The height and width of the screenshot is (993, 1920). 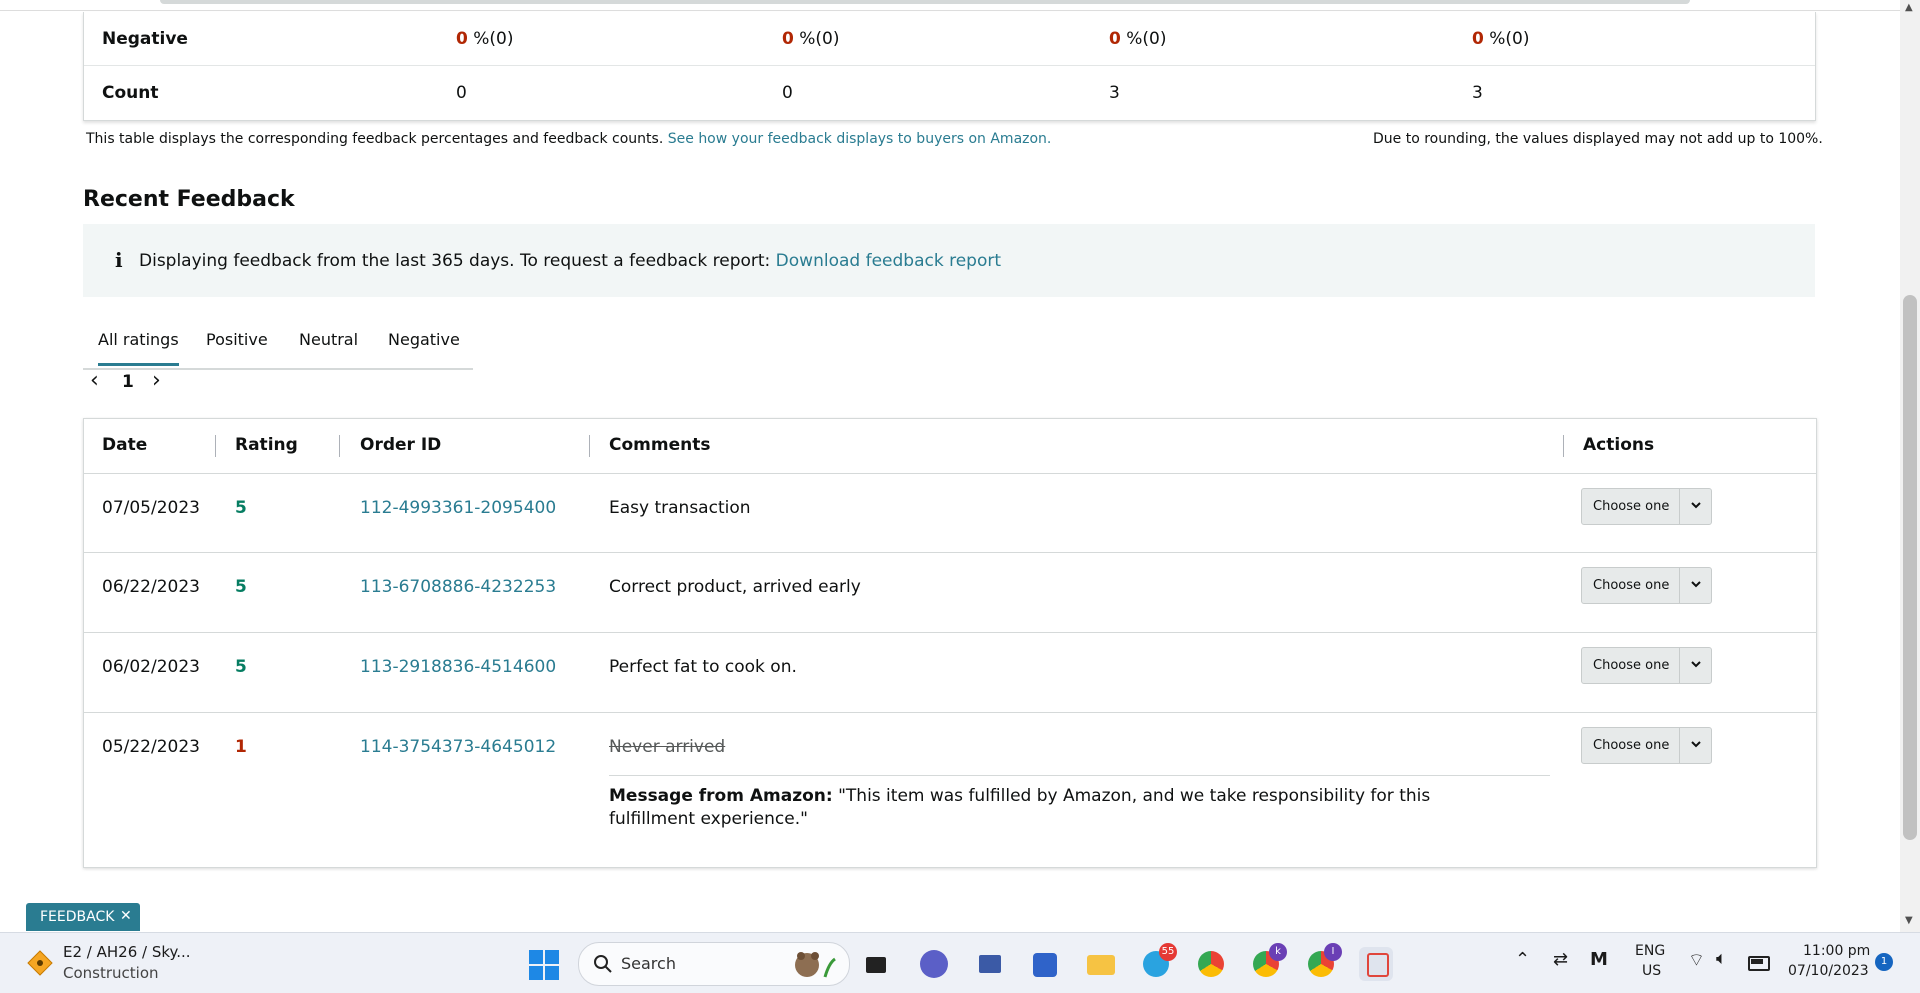 What do you see at coordinates (1759, 963) in the screenshot?
I see `battery-icon` at bounding box center [1759, 963].